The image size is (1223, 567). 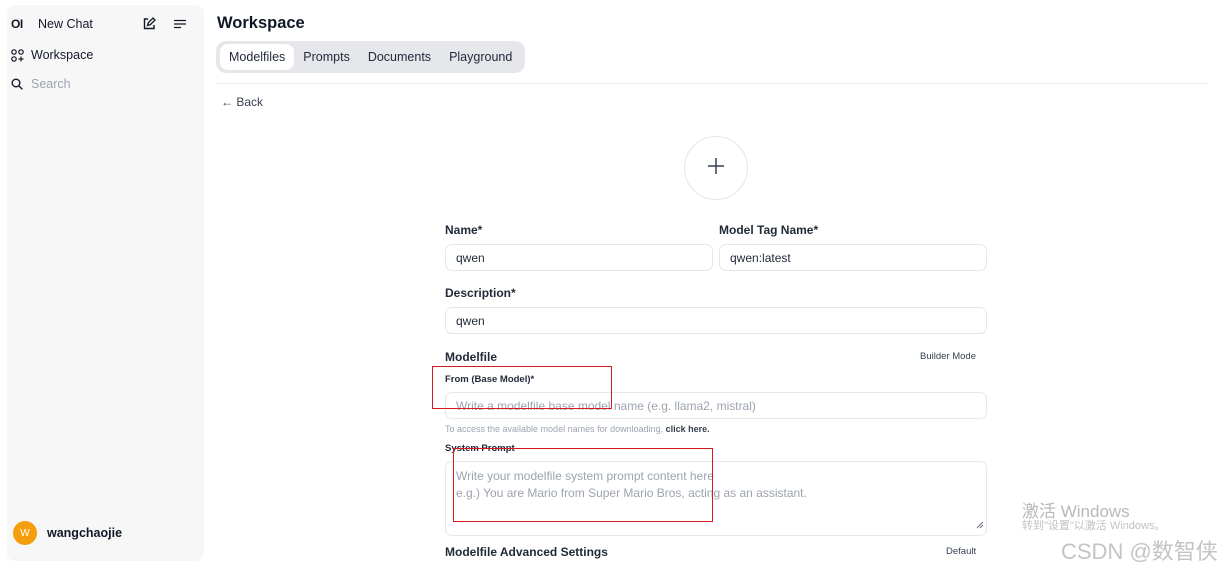 I want to click on tab-bar: Modelfiles Prompts Documents Playground, so click(x=371, y=57).